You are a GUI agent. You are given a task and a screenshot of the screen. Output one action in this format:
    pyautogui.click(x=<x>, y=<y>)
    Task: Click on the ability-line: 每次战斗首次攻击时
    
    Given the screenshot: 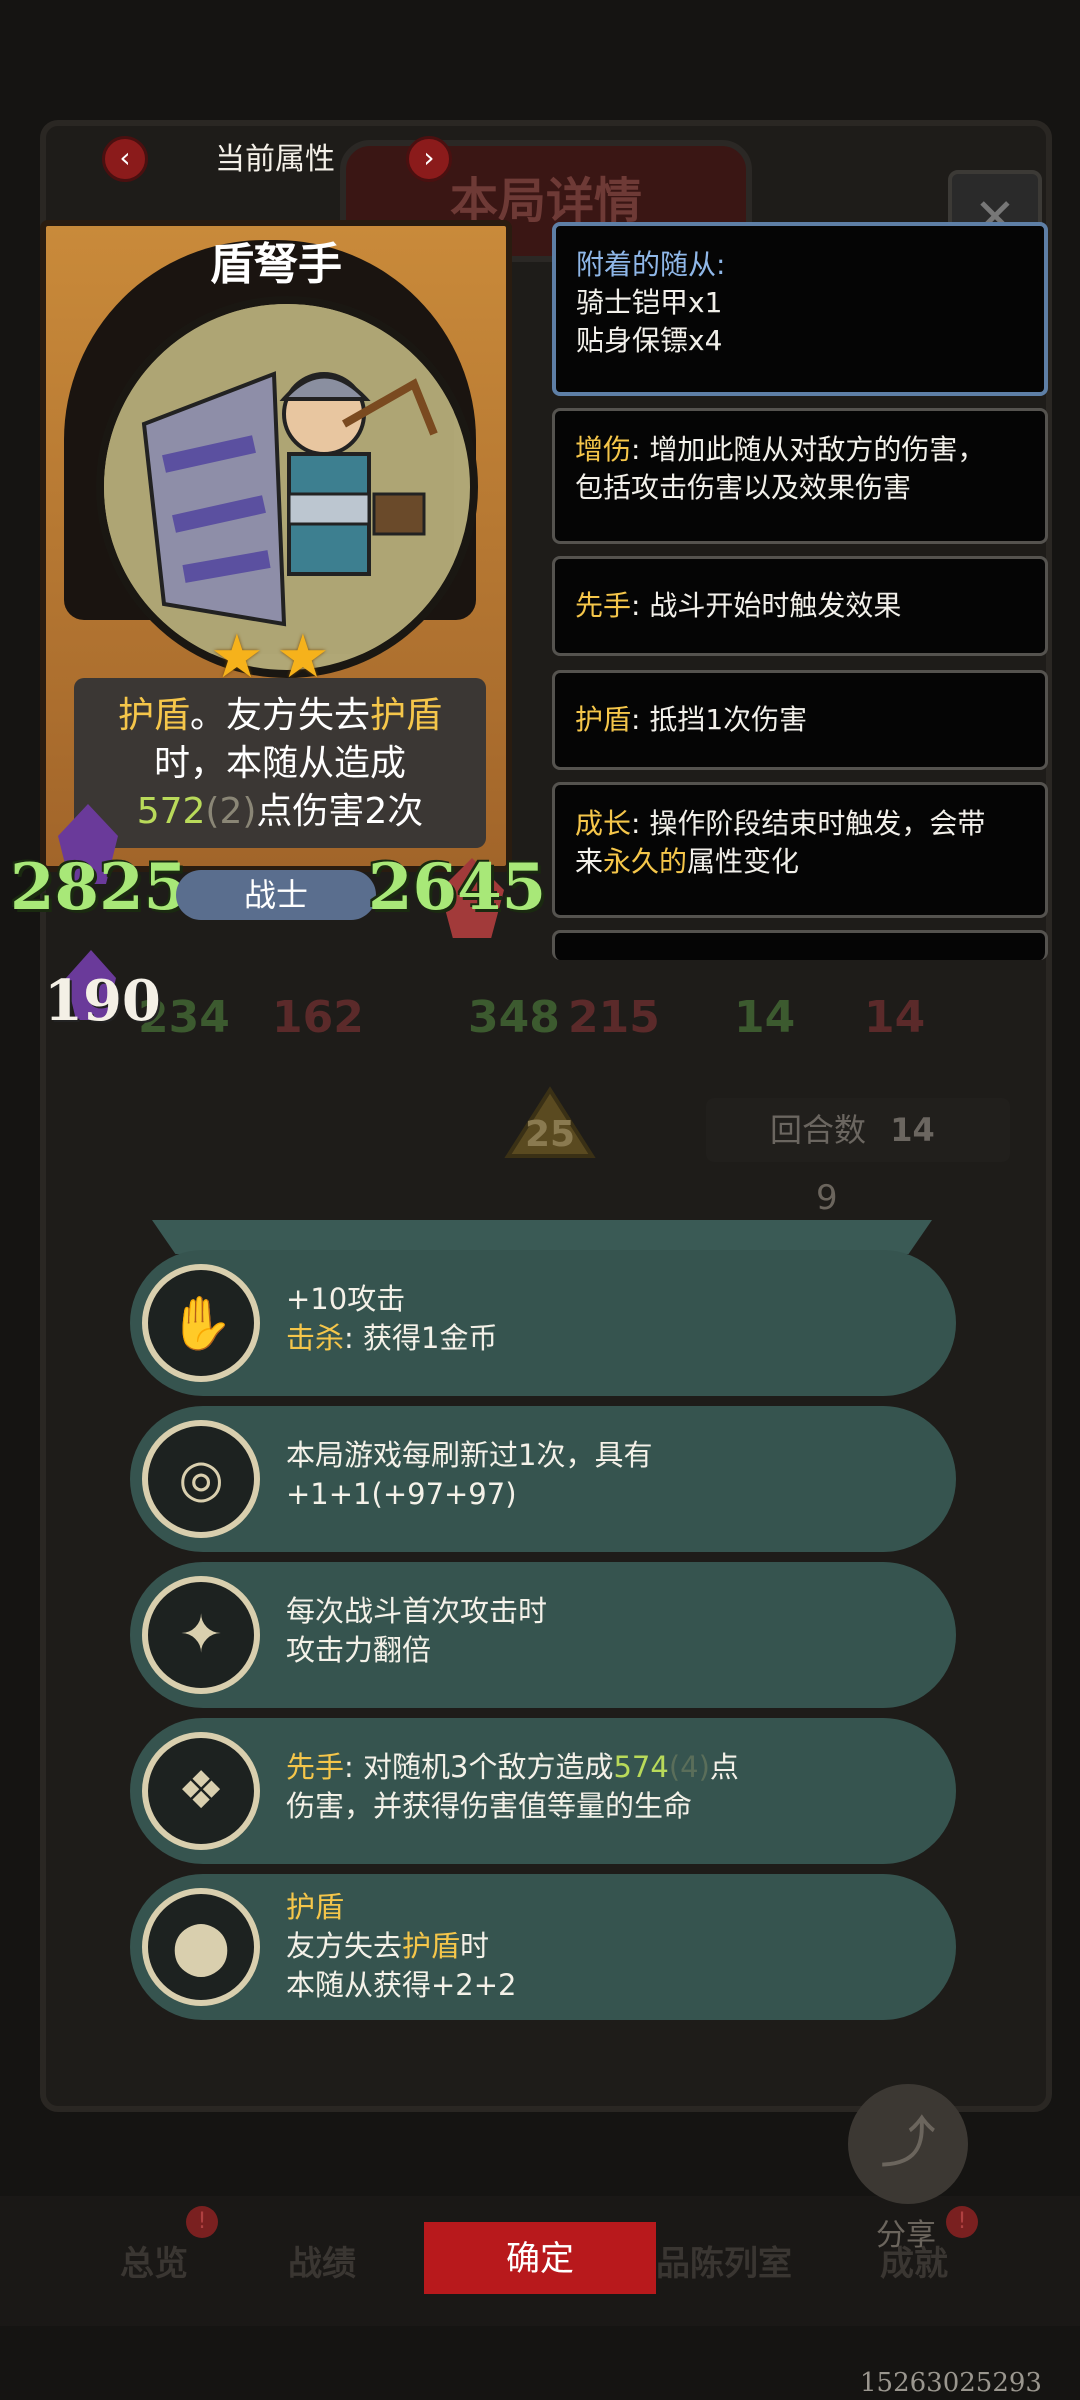 What is the action you would take?
    pyautogui.click(x=417, y=1611)
    